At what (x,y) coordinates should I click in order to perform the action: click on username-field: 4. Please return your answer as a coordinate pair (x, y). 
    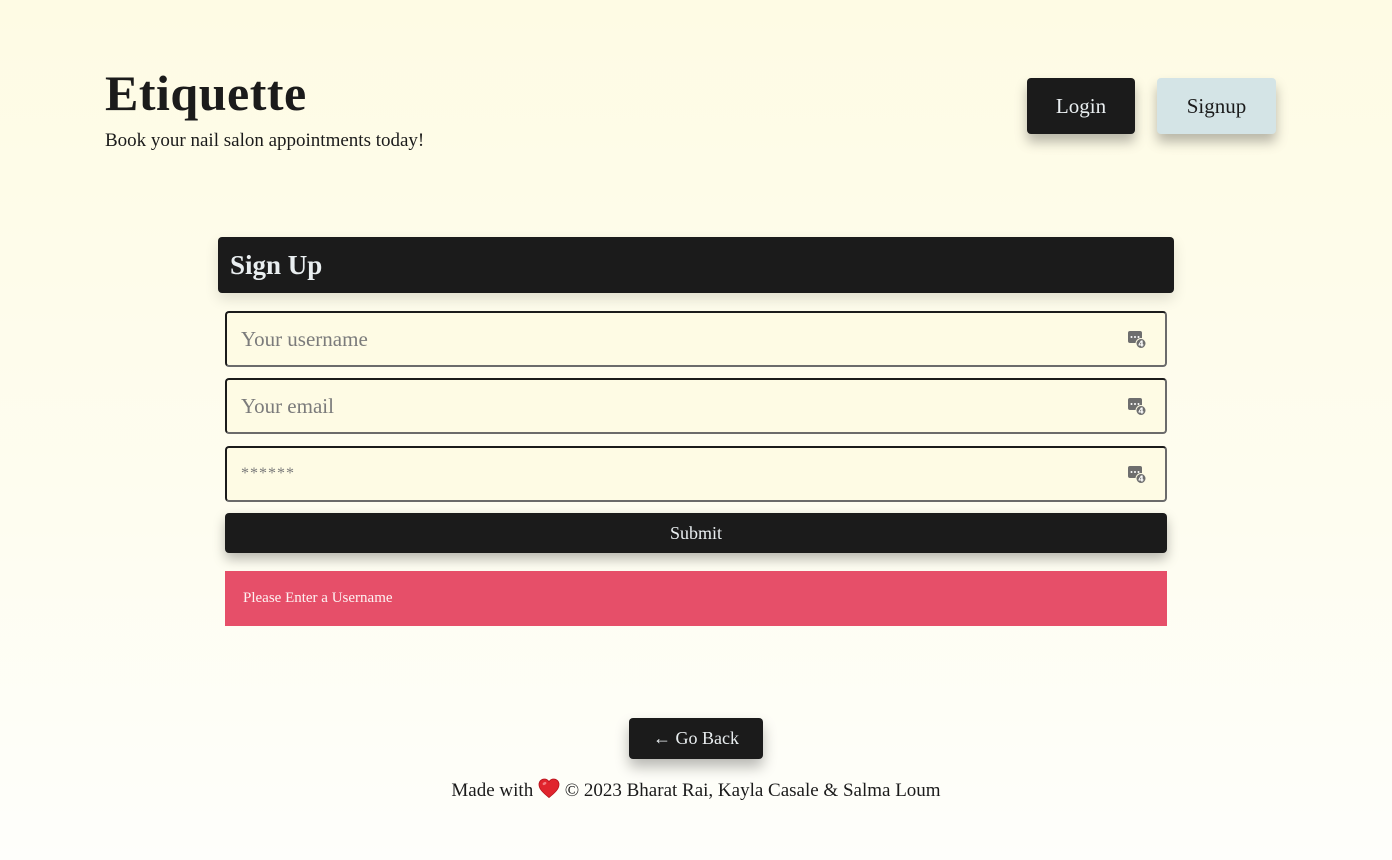
    Looking at the image, I should click on (696, 339).